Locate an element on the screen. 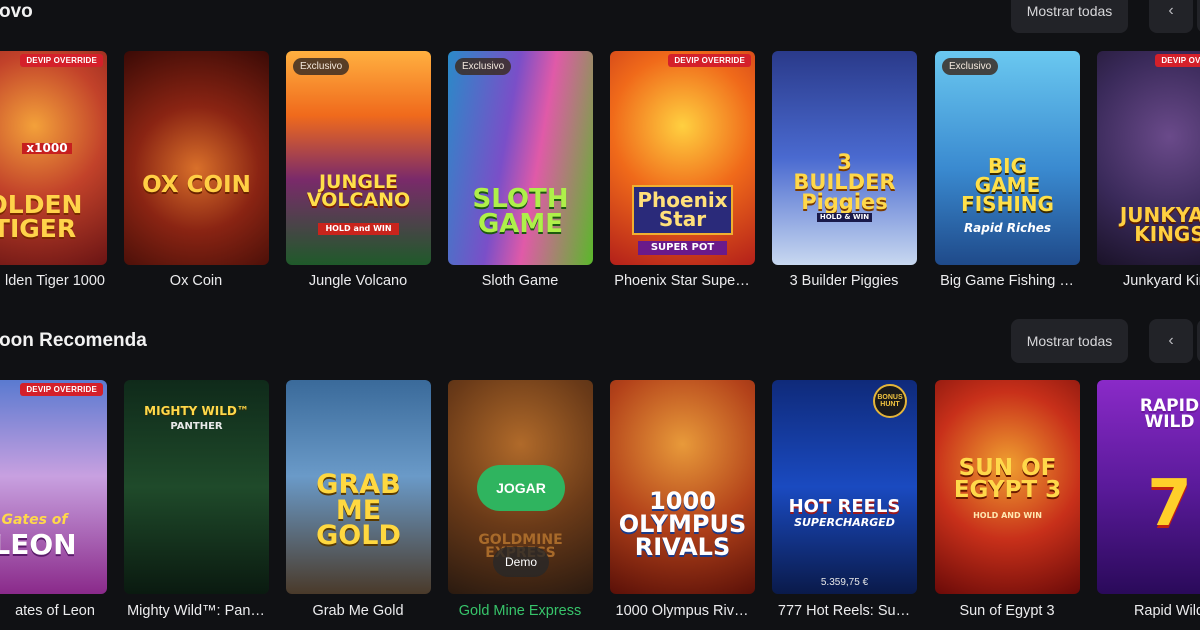 The width and height of the screenshot is (1200, 630). game-name: Junkyard King is located at coordinates (1161, 281).